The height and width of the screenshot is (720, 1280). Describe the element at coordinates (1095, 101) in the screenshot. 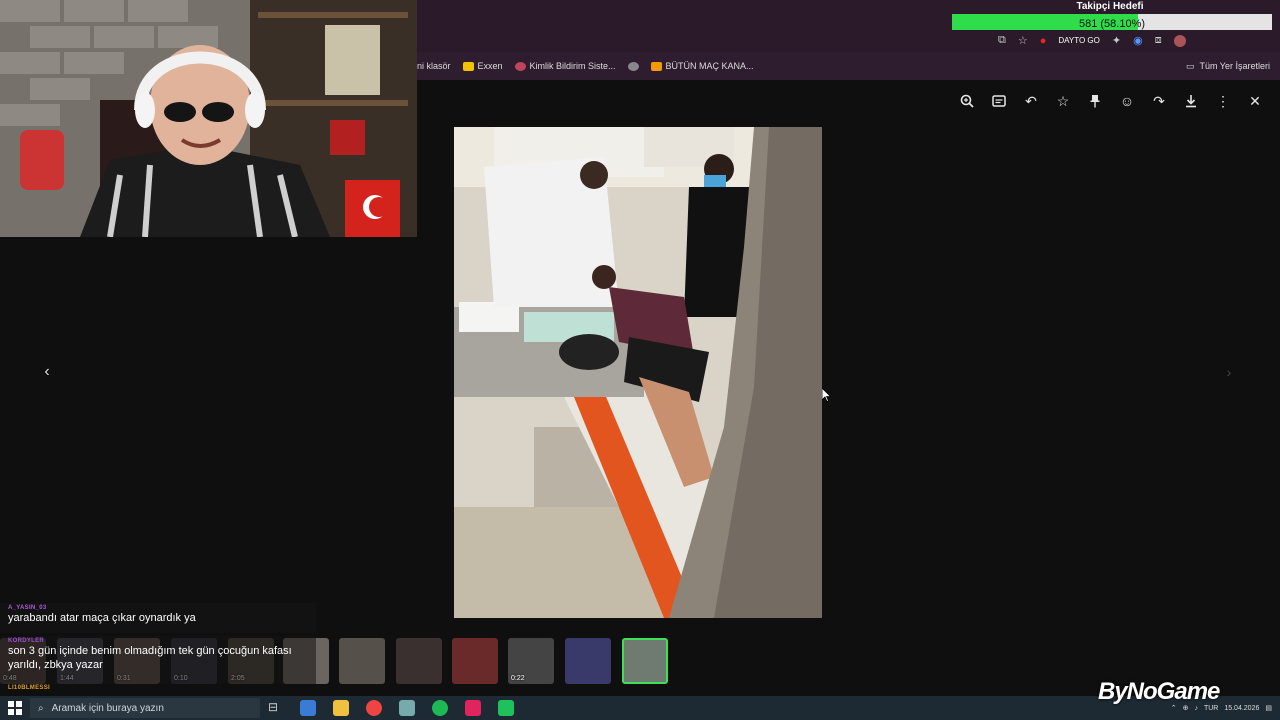

I see `pin-icon` at that location.